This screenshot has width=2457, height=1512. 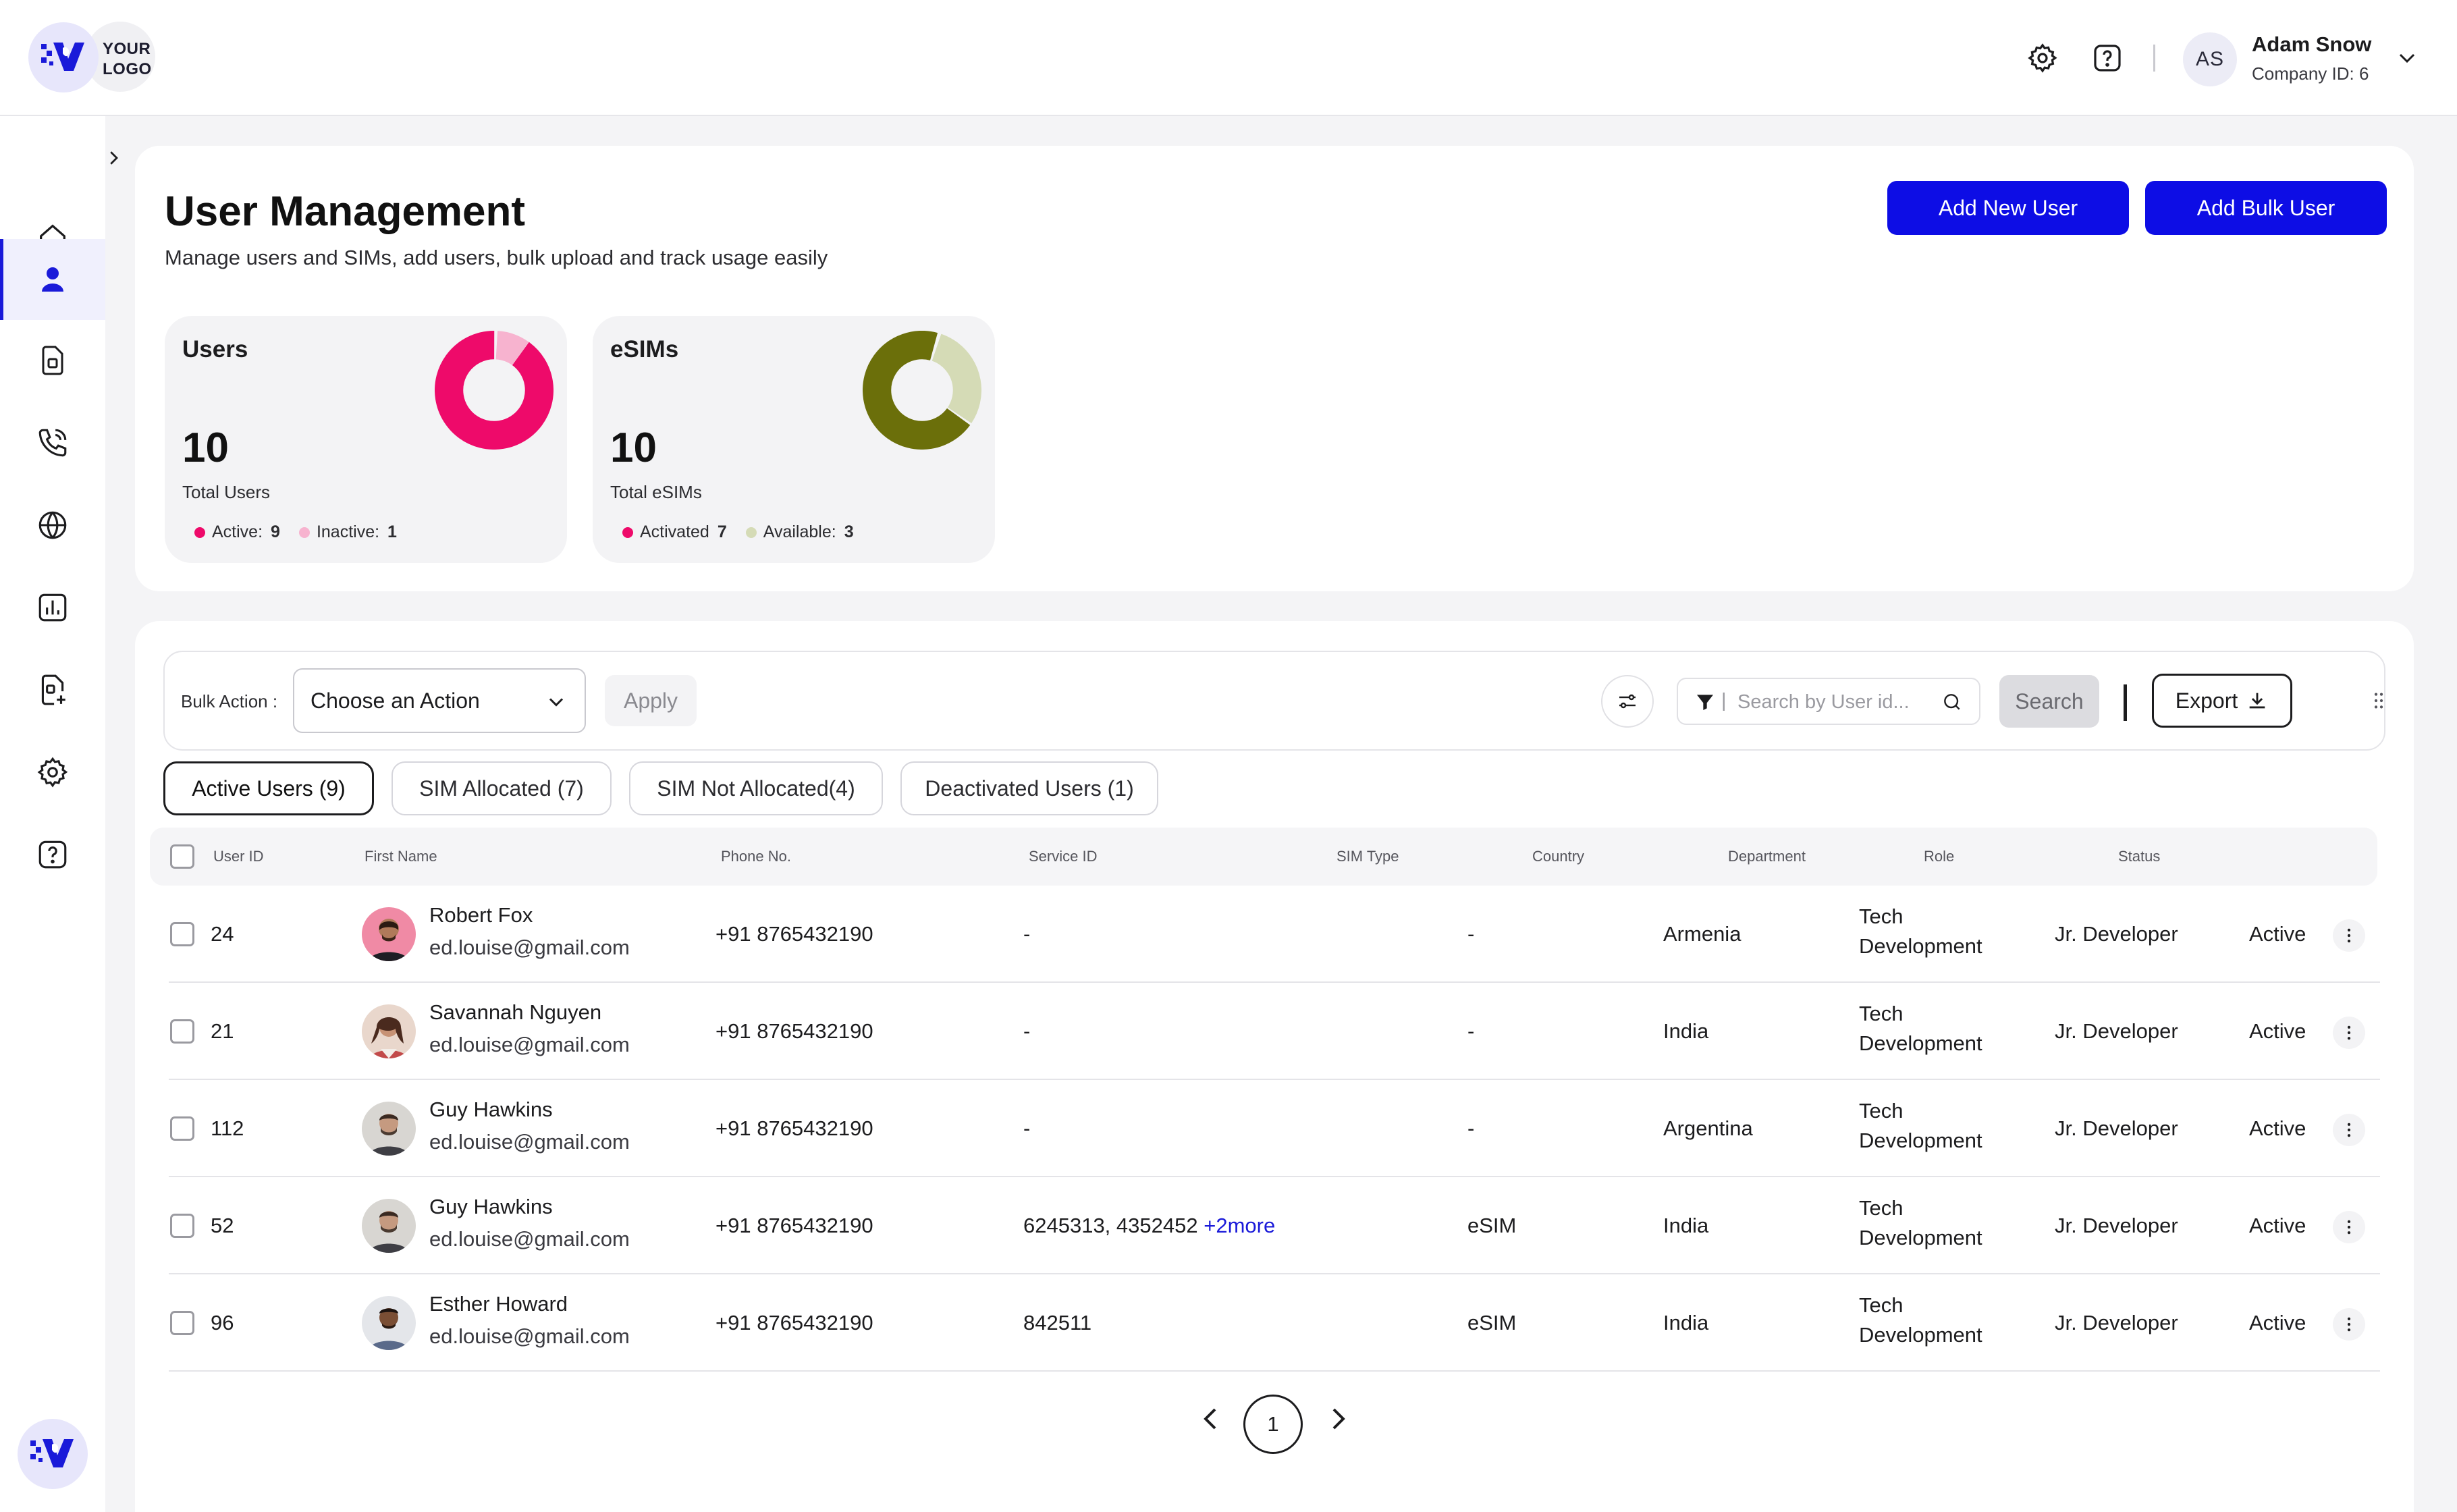 What do you see at coordinates (182, 857) in the screenshot?
I see `select-all-checkbox` at bounding box center [182, 857].